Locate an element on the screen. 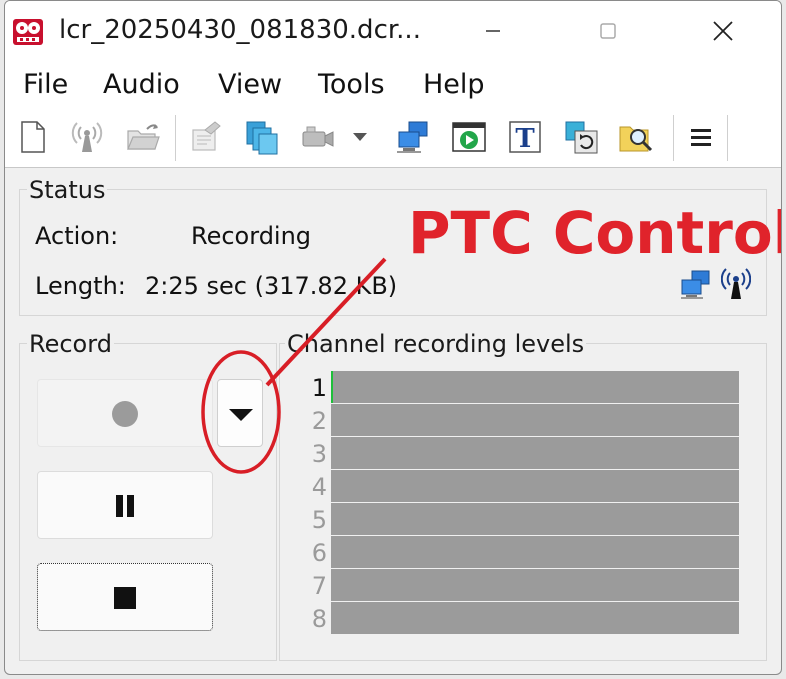  annotation-arrow is located at coordinates (326, 322).